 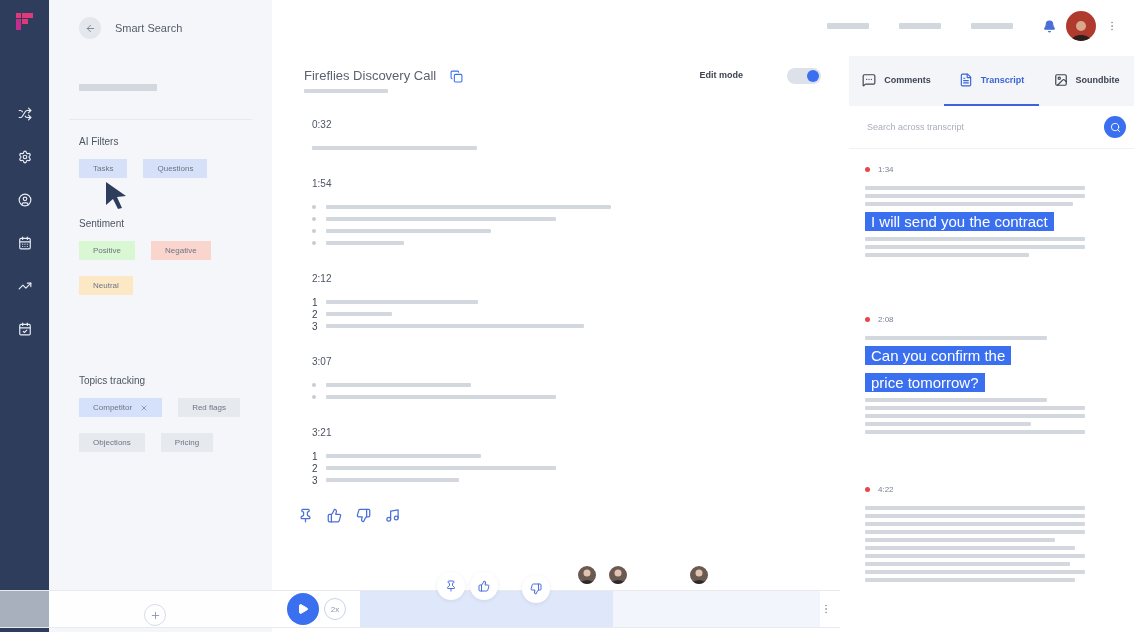 I want to click on edit-mode-toggle, so click(x=804, y=76).